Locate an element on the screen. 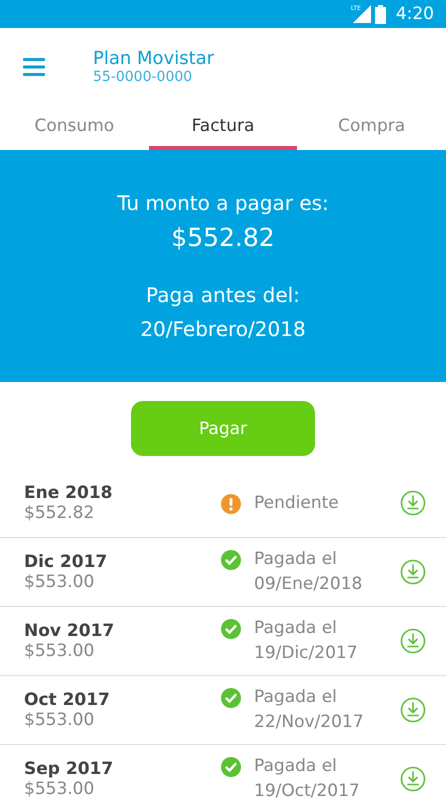 This screenshot has height=800, width=446. tab: Compra is located at coordinates (371, 127).